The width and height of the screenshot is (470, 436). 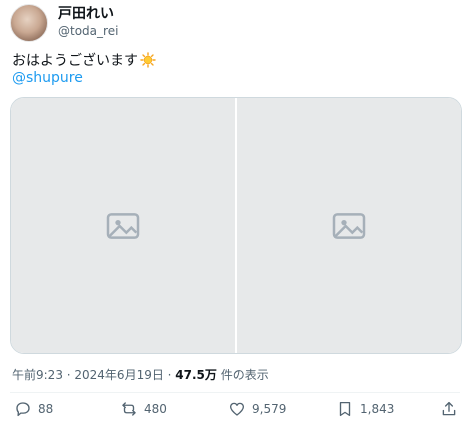 I want to click on view-count: 47.5万, so click(x=196, y=375).